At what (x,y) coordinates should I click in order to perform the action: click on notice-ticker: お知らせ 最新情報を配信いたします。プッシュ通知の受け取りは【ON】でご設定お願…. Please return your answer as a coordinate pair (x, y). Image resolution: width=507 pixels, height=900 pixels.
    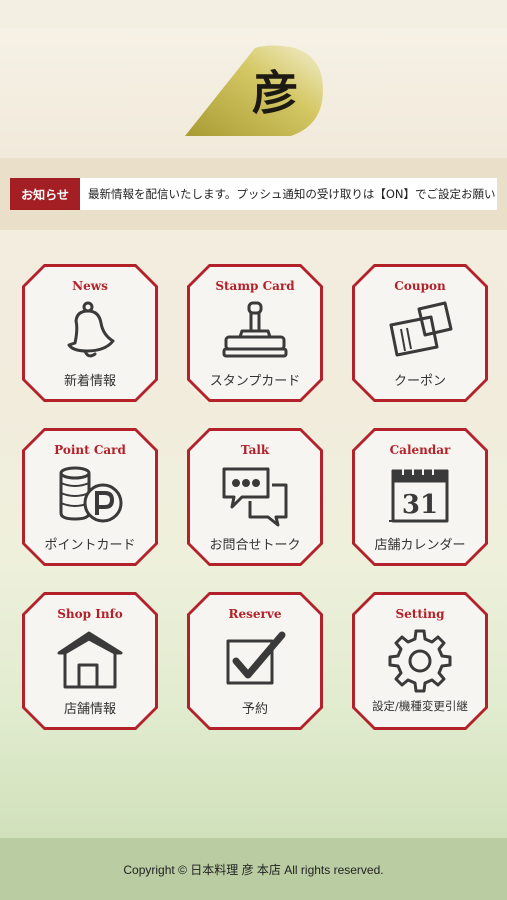
    Looking at the image, I should click on (253, 194).